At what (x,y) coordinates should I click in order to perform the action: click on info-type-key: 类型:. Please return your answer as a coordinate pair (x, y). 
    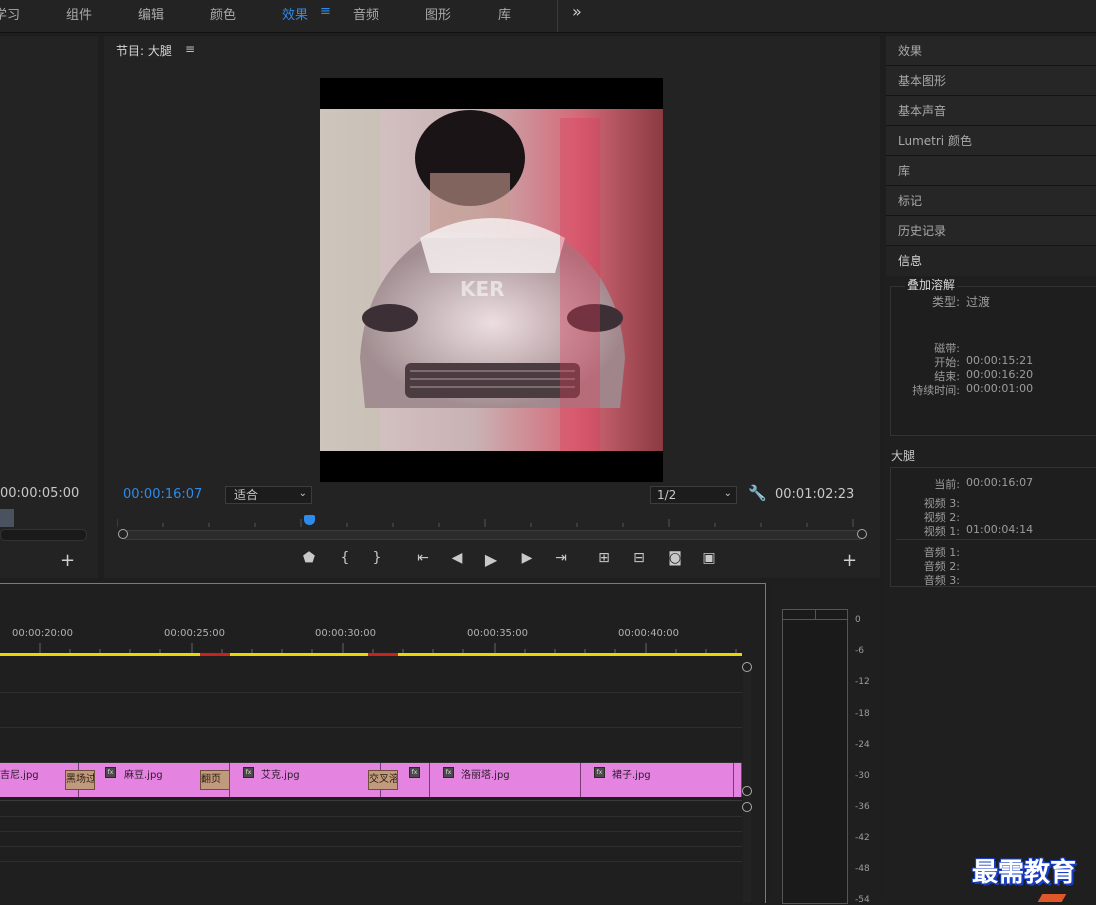
    Looking at the image, I should click on (945, 302).